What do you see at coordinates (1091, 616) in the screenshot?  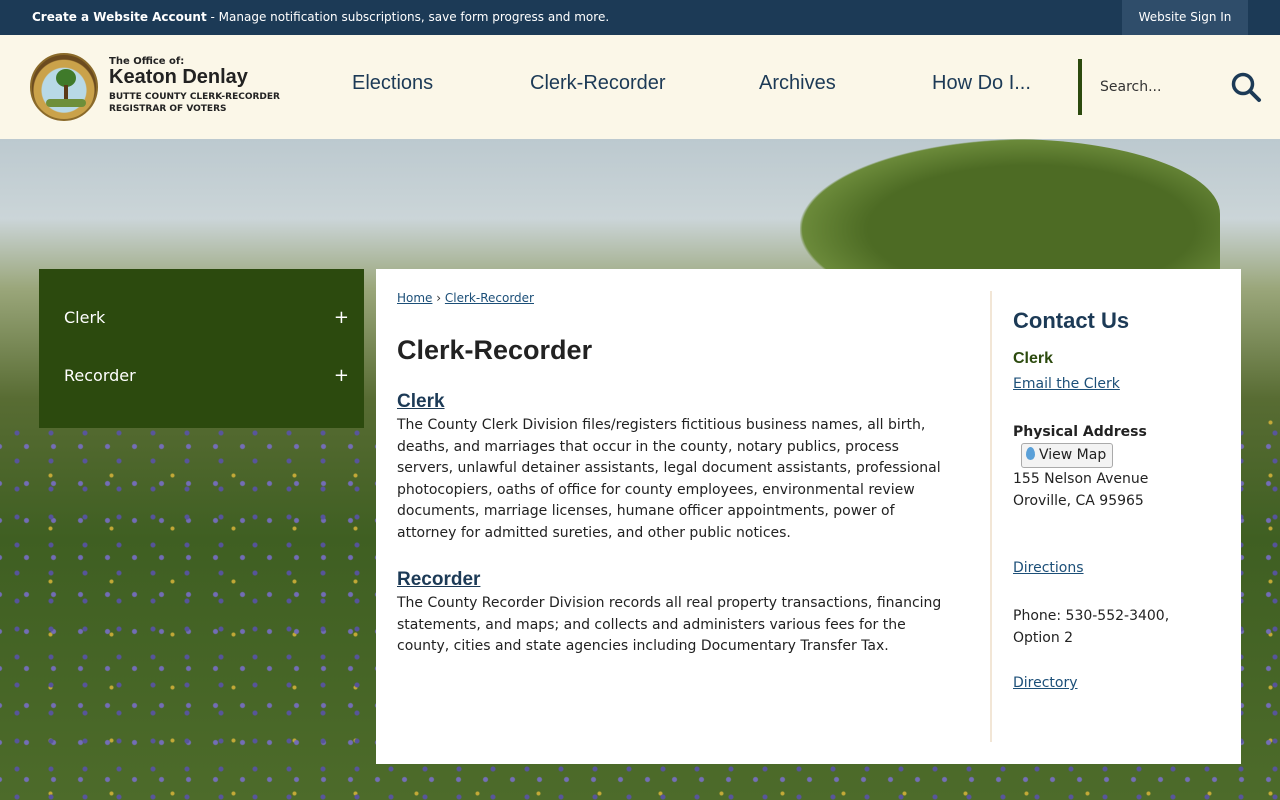 I see `phone-line-1: Phone: 530-552-3400,` at bounding box center [1091, 616].